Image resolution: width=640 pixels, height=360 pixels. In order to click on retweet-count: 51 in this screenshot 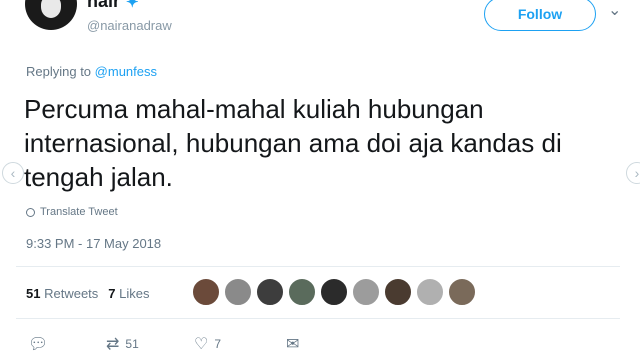, I will do `click(132, 344)`.